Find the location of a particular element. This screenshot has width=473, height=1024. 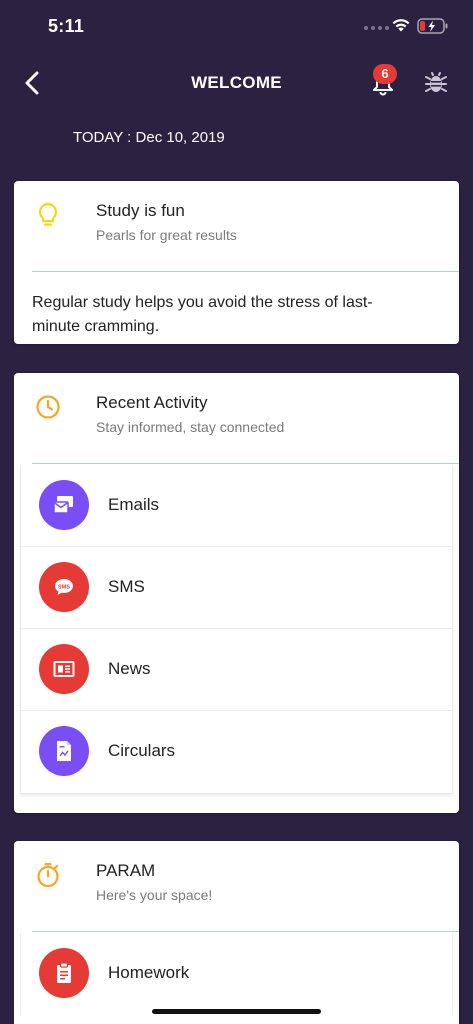

home-indicator is located at coordinates (236, 1011).